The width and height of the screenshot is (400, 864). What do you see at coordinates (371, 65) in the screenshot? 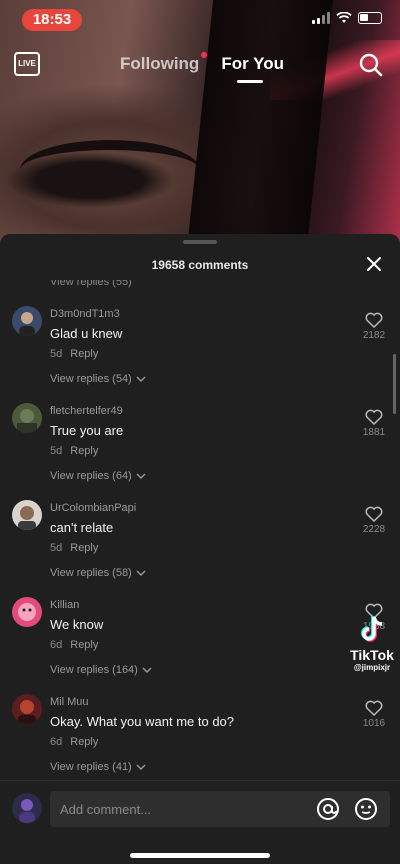
I see `search-icon` at bounding box center [371, 65].